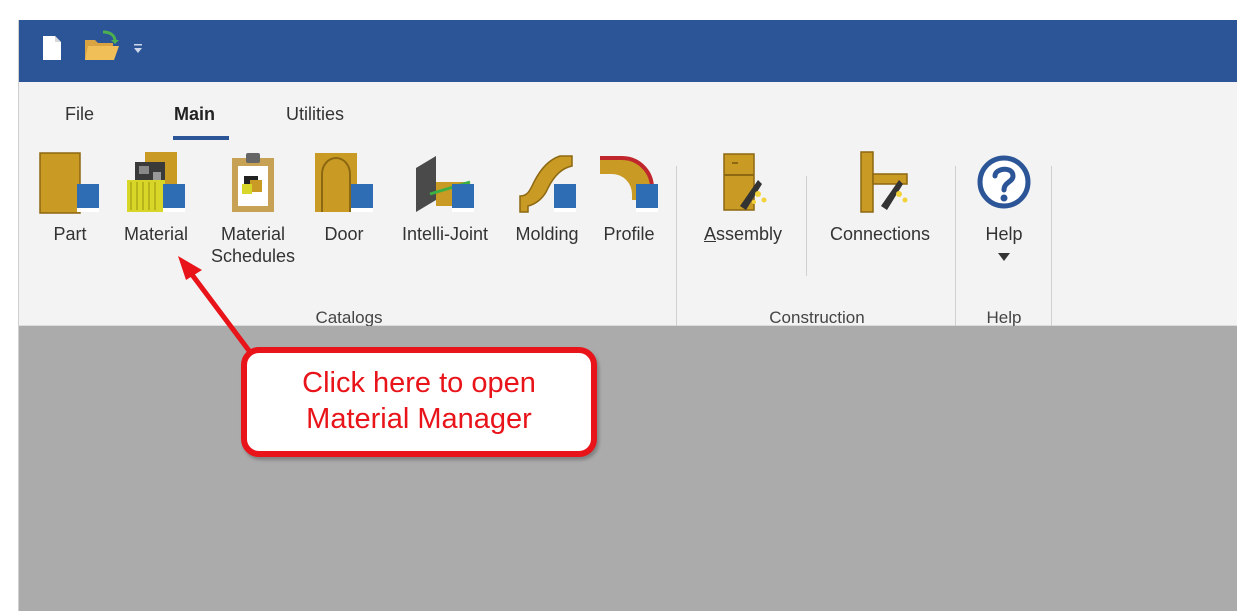 The width and height of the screenshot is (1243, 613). I want to click on intelli-joint-button: Intelli-Joint, so click(445, 197).